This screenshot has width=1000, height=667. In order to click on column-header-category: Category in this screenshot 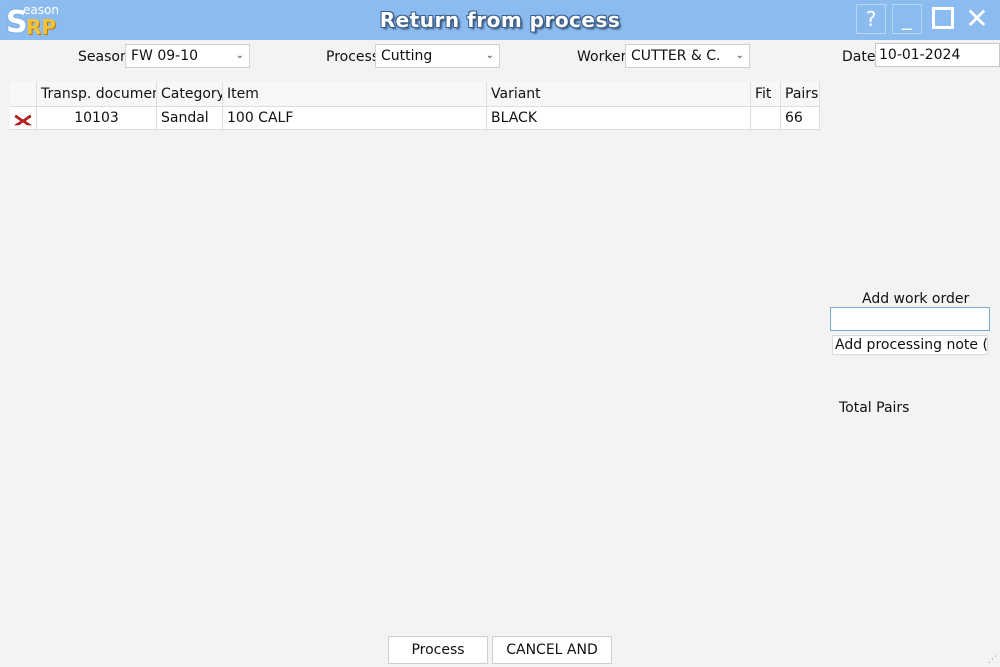, I will do `click(190, 94)`.